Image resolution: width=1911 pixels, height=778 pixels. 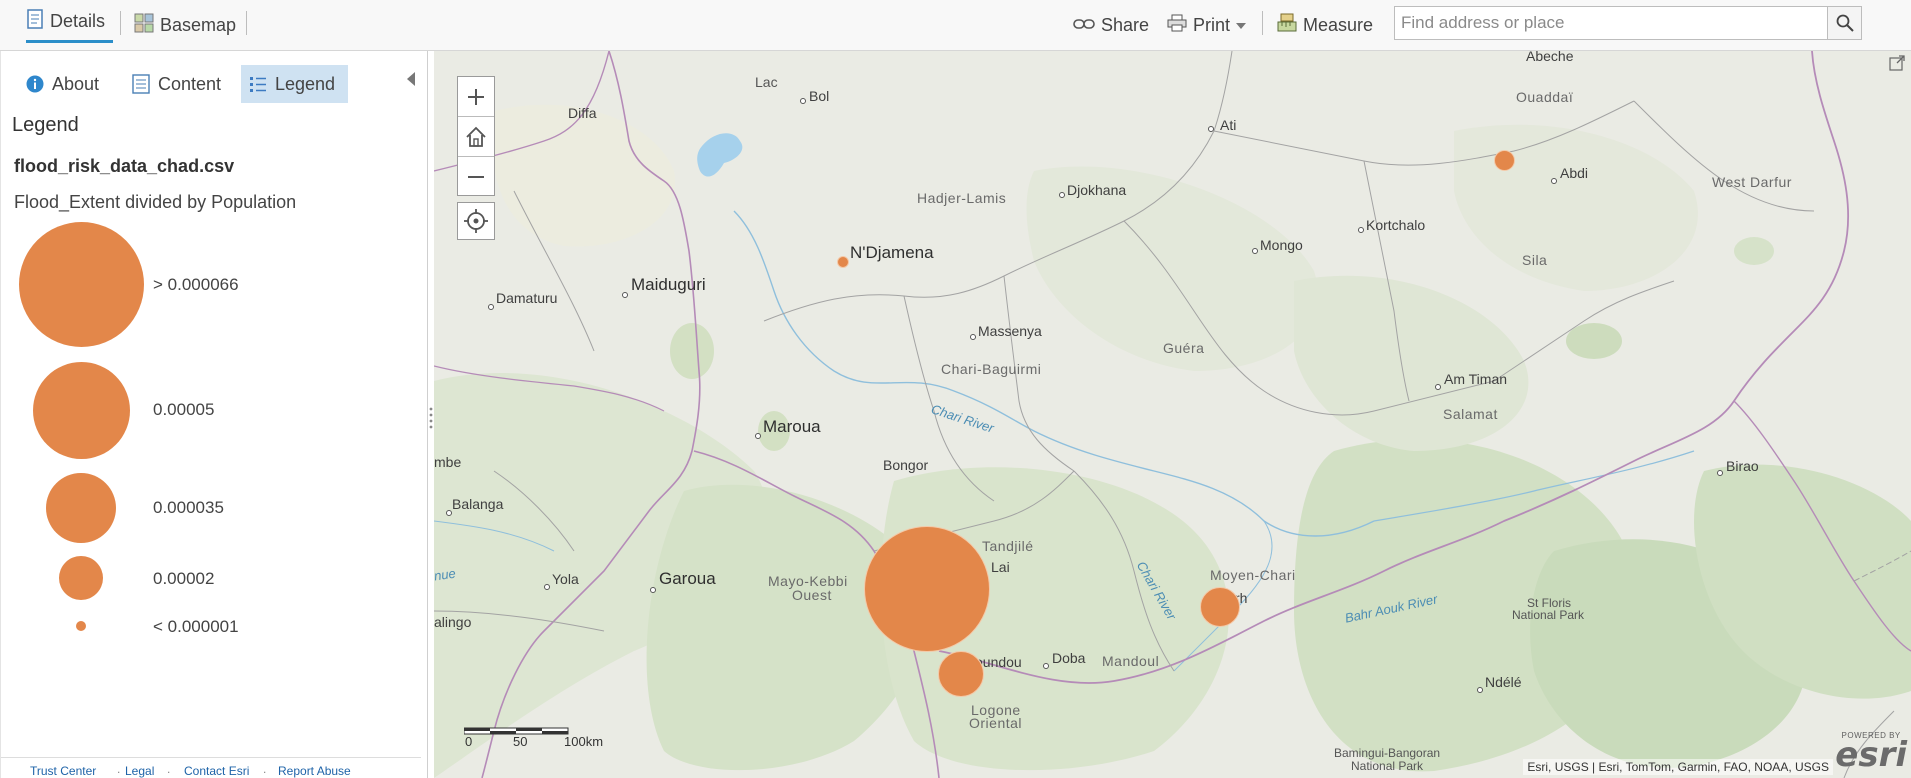 What do you see at coordinates (1387, 753) in the screenshot?
I see `map-label: Bamingui-Bangoran` at bounding box center [1387, 753].